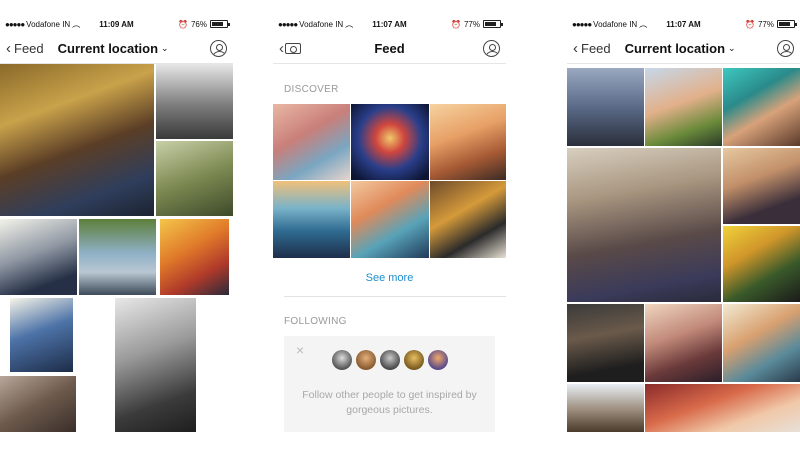  What do you see at coordinates (389, 278) in the screenshot?
I see `see-more-link: See more` at bounding box center [389, 278].